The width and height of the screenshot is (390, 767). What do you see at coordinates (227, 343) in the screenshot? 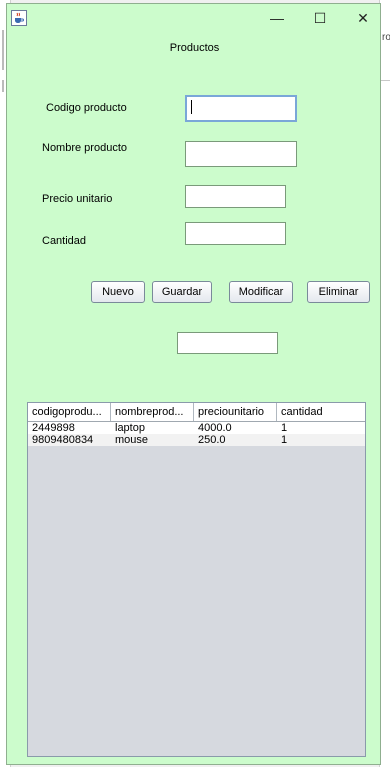
I see `search-input` at bounding box center [227, 343].